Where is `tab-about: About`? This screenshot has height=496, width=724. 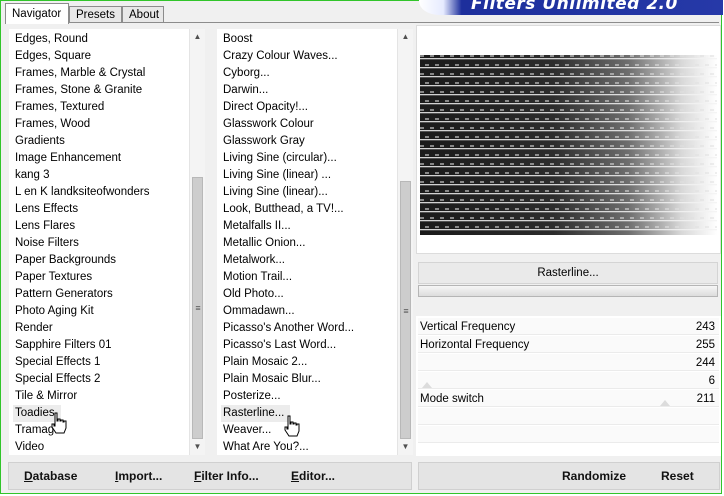
tab-about: About is located at coordinates (143, 14).